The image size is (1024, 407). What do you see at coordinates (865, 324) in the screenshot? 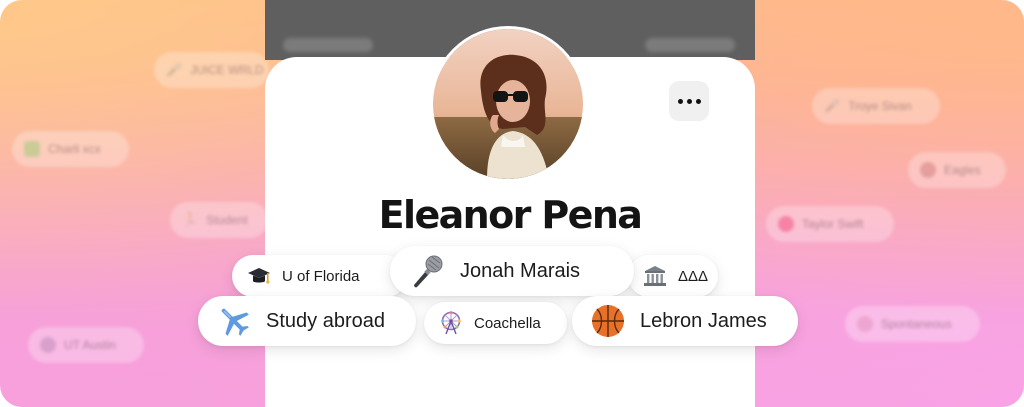
I see `sparkle-icon` at bounding box center [865, 324].